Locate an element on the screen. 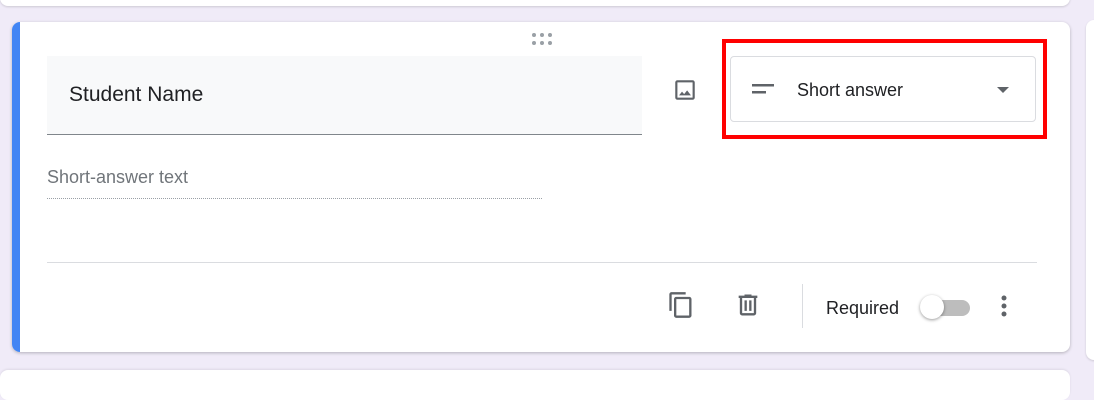  side-toolbar-edge is located at coordinates (1090, 190).